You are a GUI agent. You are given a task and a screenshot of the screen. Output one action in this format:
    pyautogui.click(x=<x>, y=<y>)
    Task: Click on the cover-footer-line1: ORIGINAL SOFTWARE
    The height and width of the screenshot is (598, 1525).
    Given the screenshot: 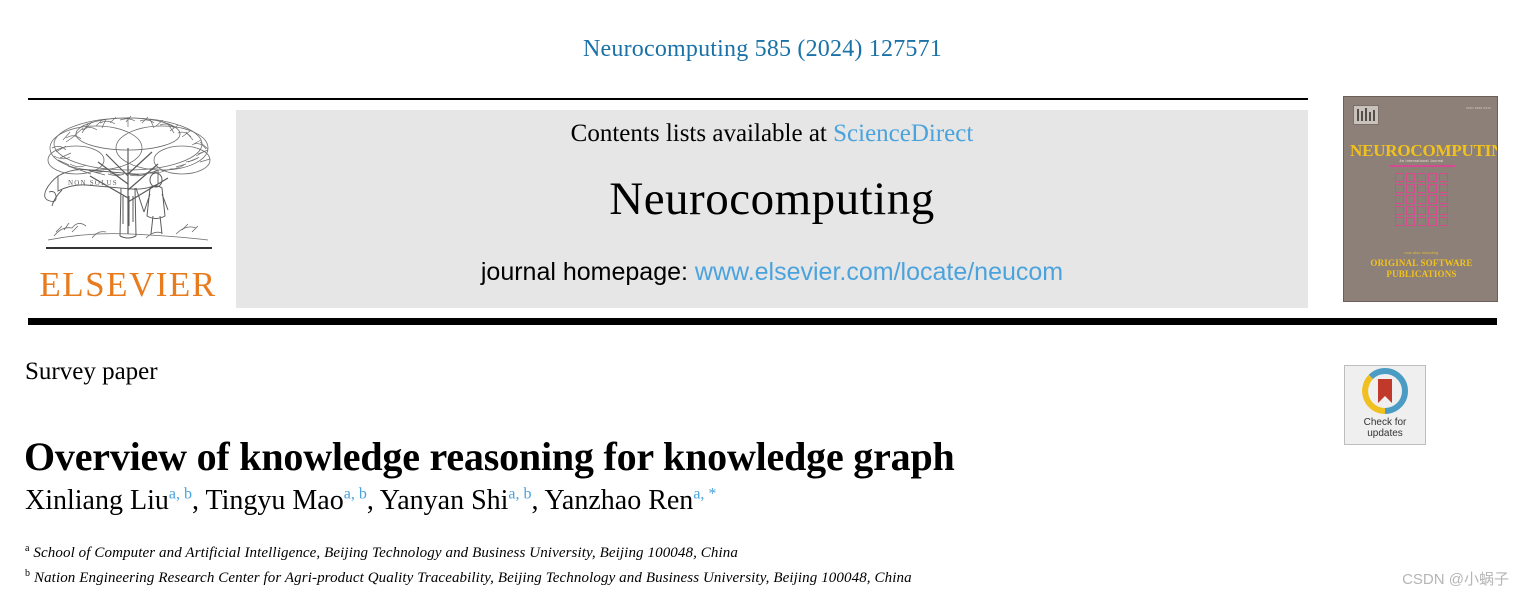 What is the action you would take?
    pyautogui.click(x=1421, y=263)
    